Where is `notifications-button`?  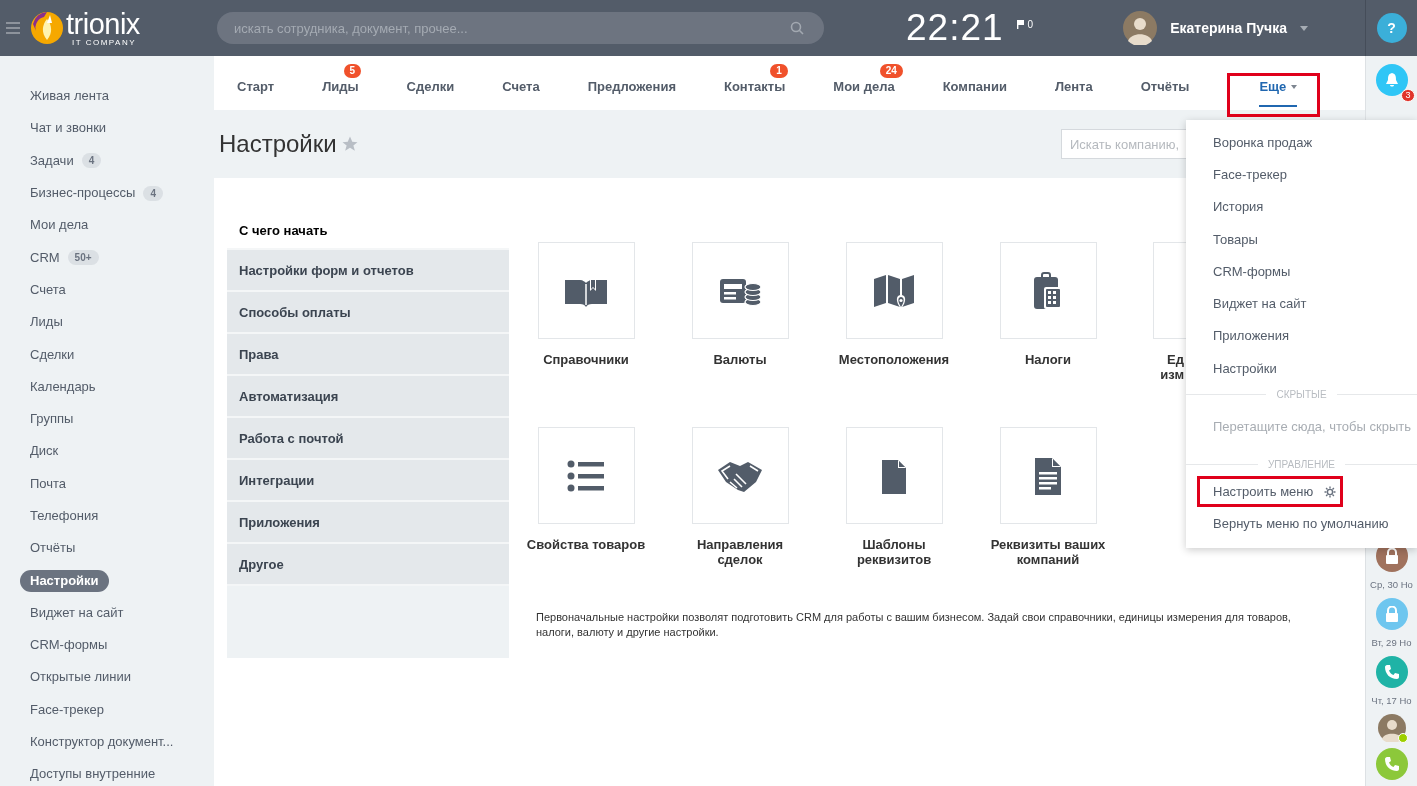
notifications-button is located at coordinates (1391, 80).